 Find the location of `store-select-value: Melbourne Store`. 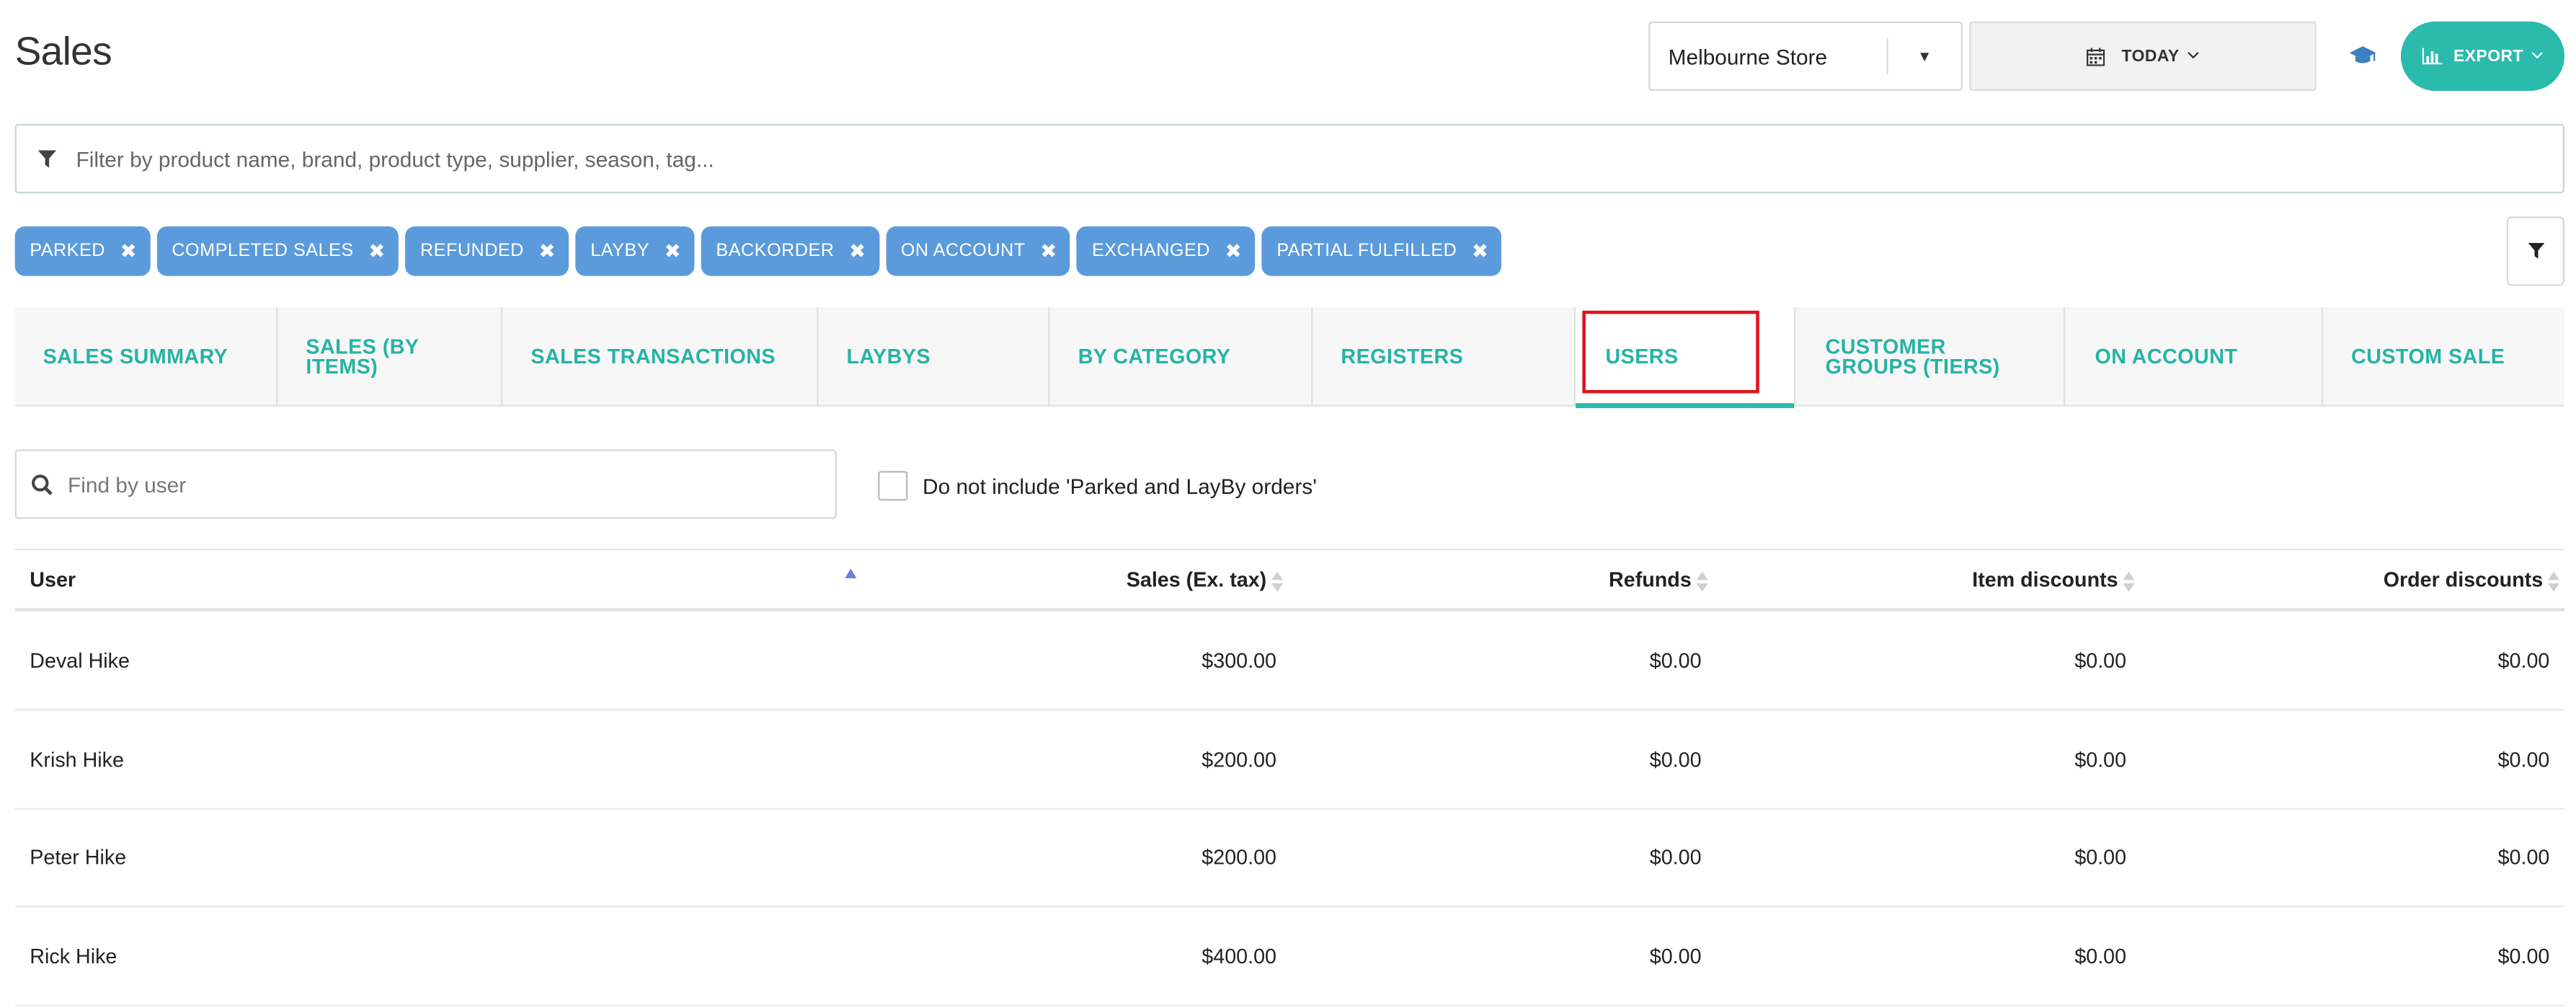

store-select-value: Melbourne Store is located at coordinates (1748, 56).